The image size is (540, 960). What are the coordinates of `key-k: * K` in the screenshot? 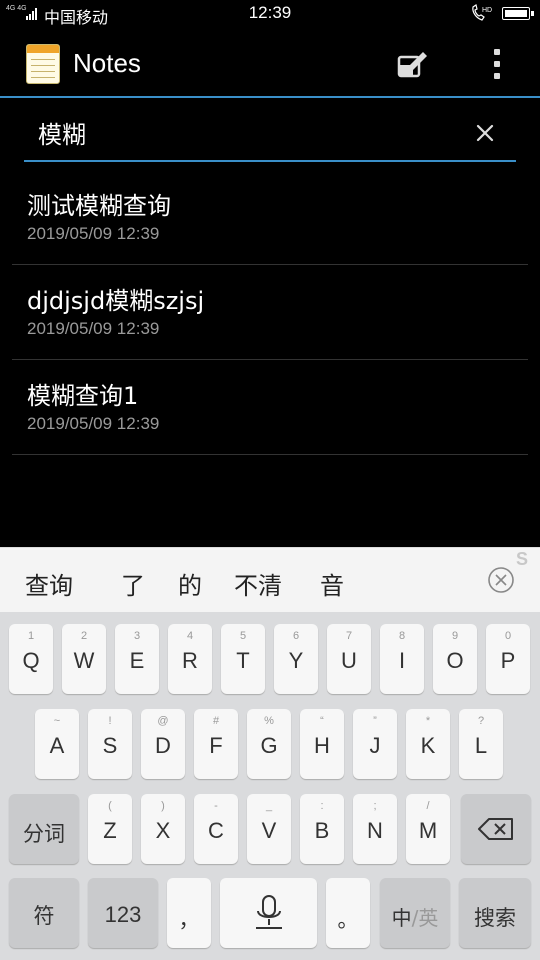 It's located at (428, 744).